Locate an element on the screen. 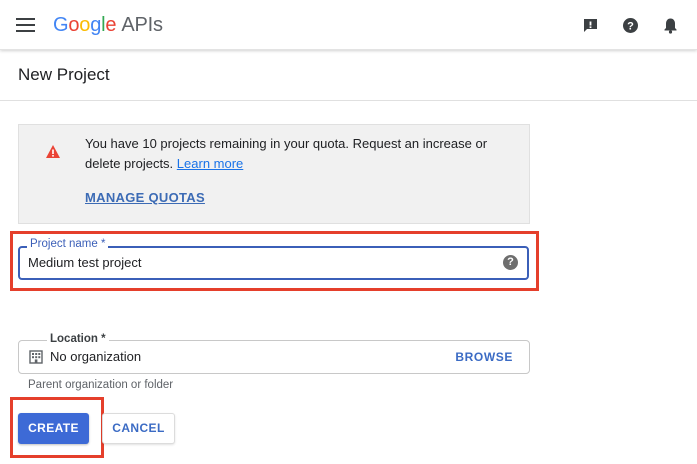 This screenshot has height=464, width=697. feedback-icon is located at coordinates (590, 25).